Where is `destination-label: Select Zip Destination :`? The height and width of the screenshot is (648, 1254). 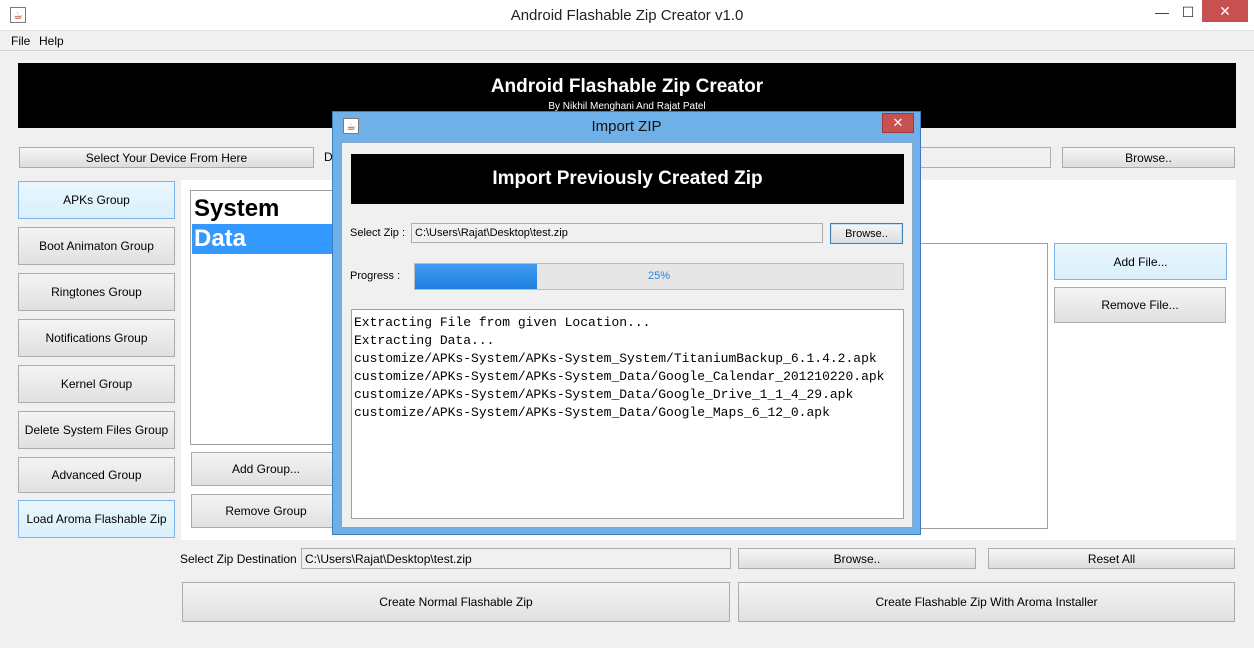
destination-label: Select Zip Destination : is located at coordinates (242, 559).